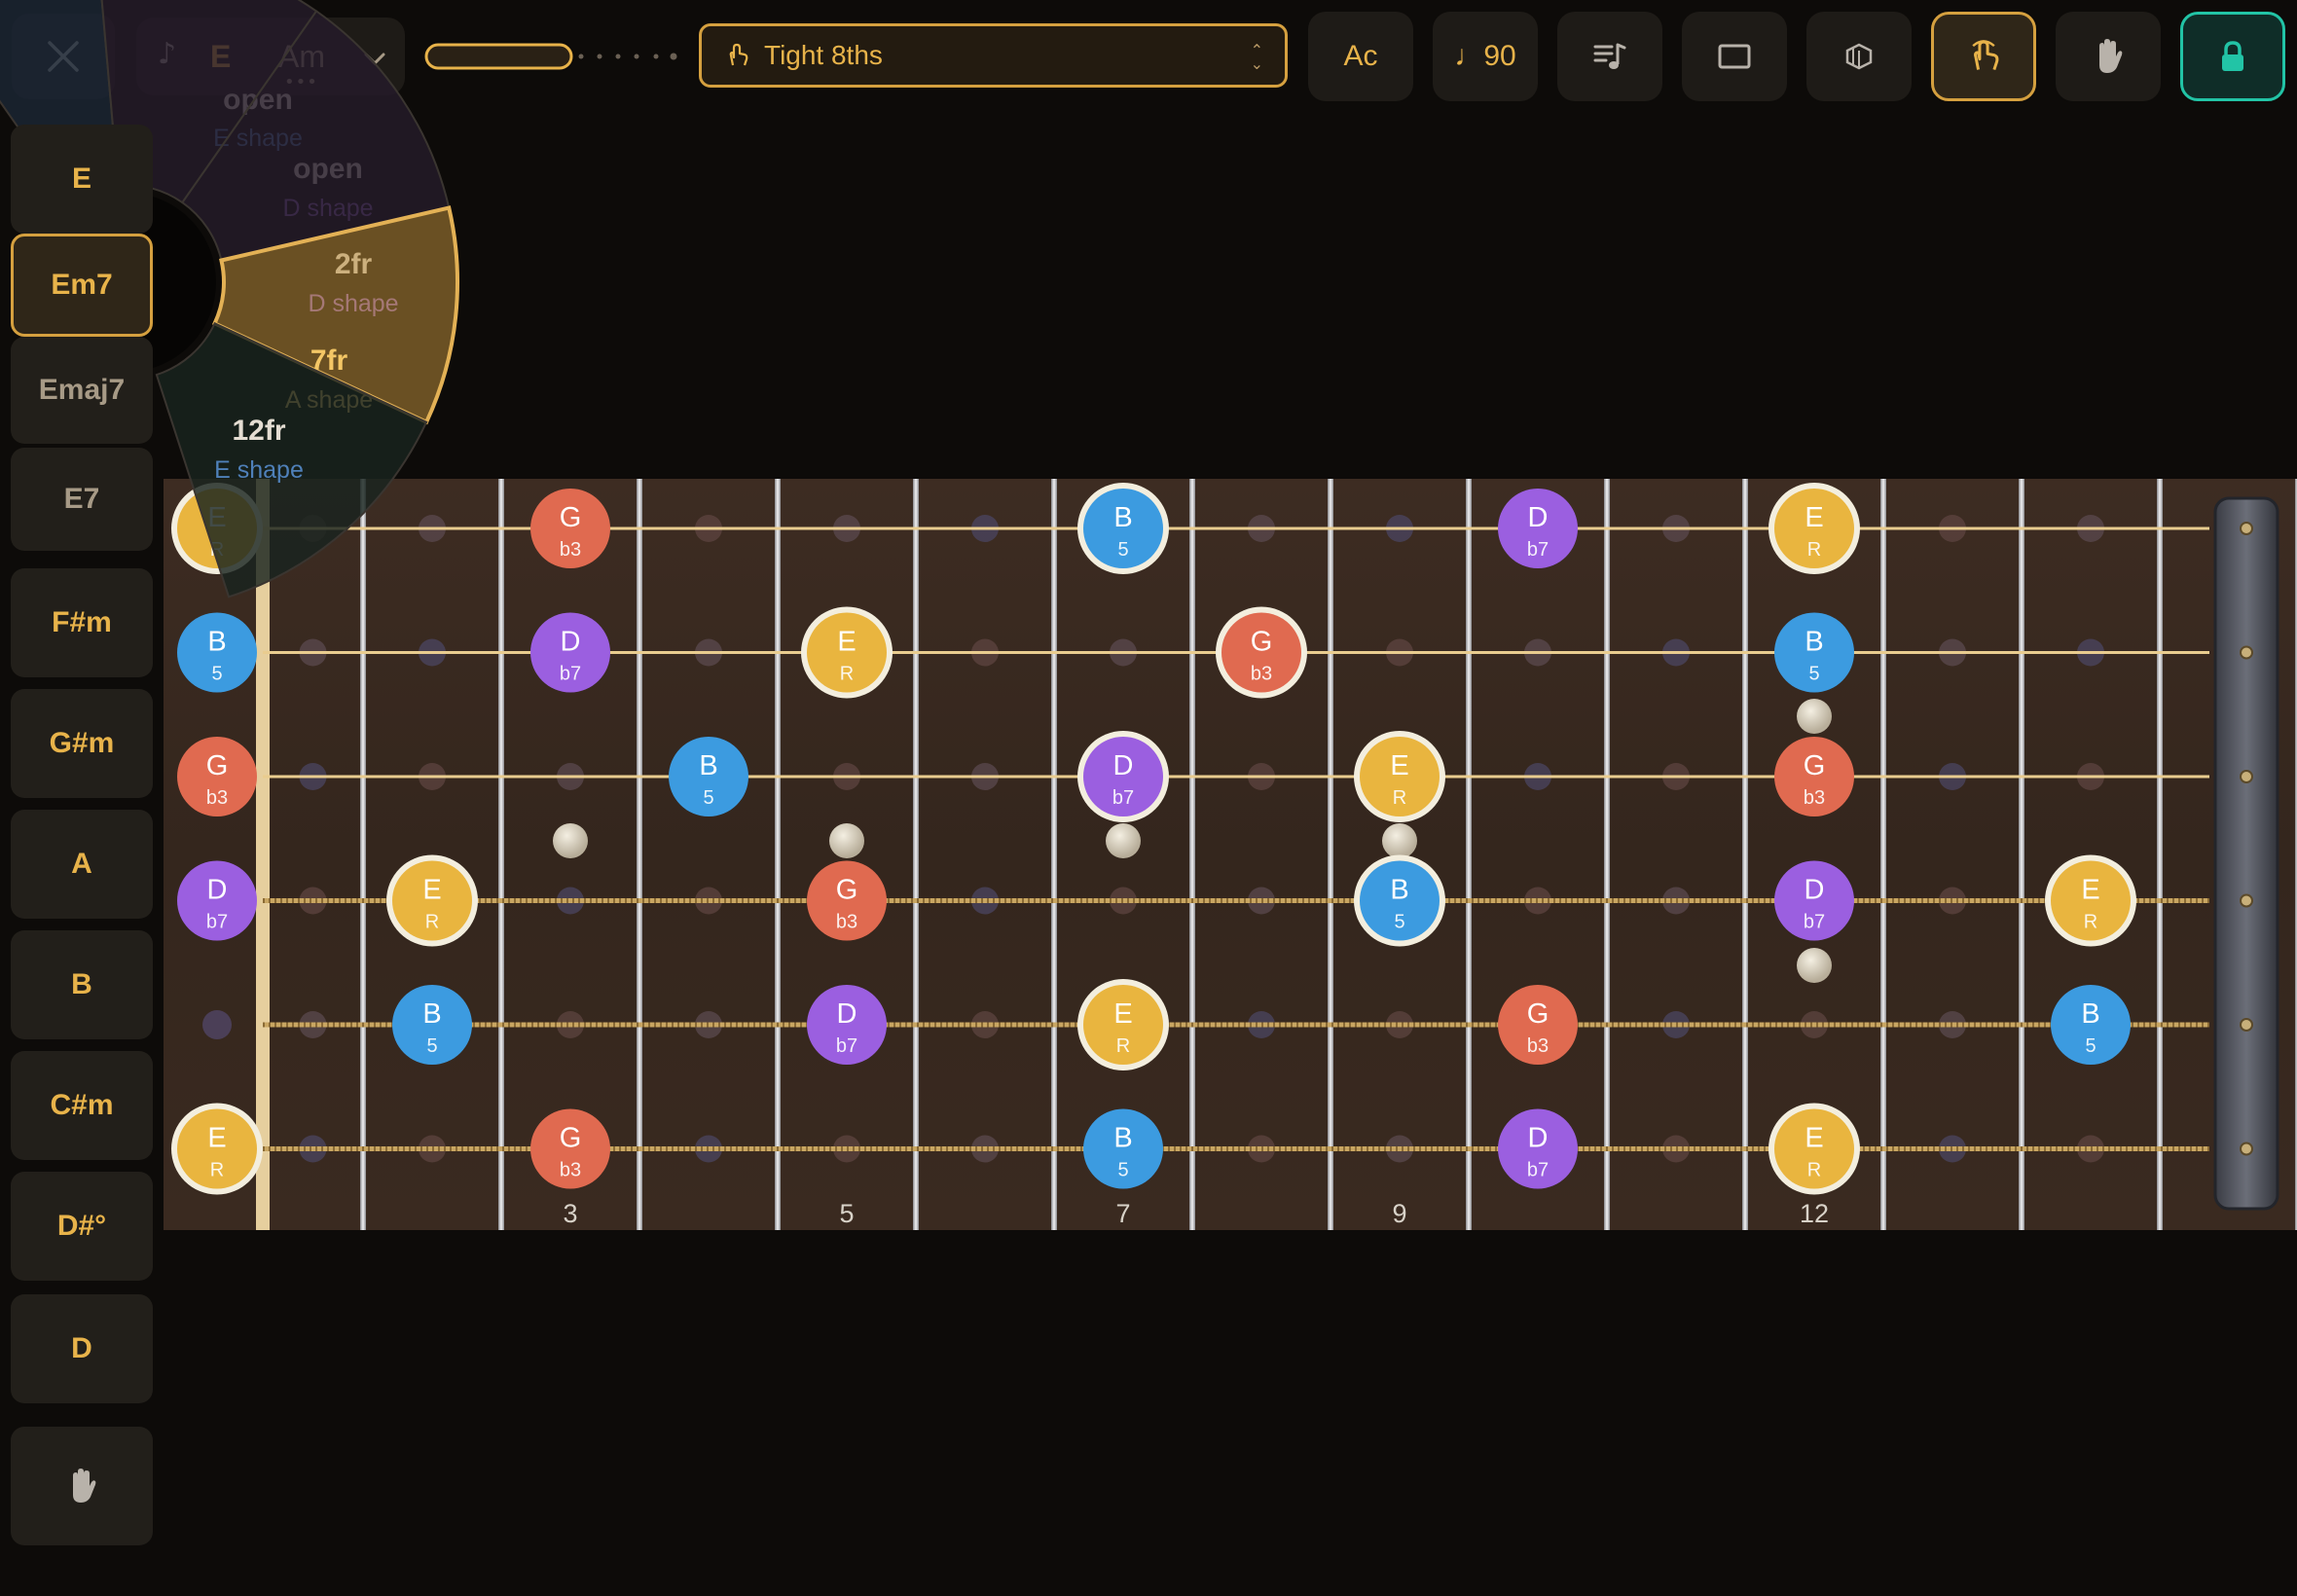 This screenshot has width=2297, height=1596. Describe the element at coordinates (1123, 1148) in the screenshot. I see `note-B-s6-f7: B5` at that location.